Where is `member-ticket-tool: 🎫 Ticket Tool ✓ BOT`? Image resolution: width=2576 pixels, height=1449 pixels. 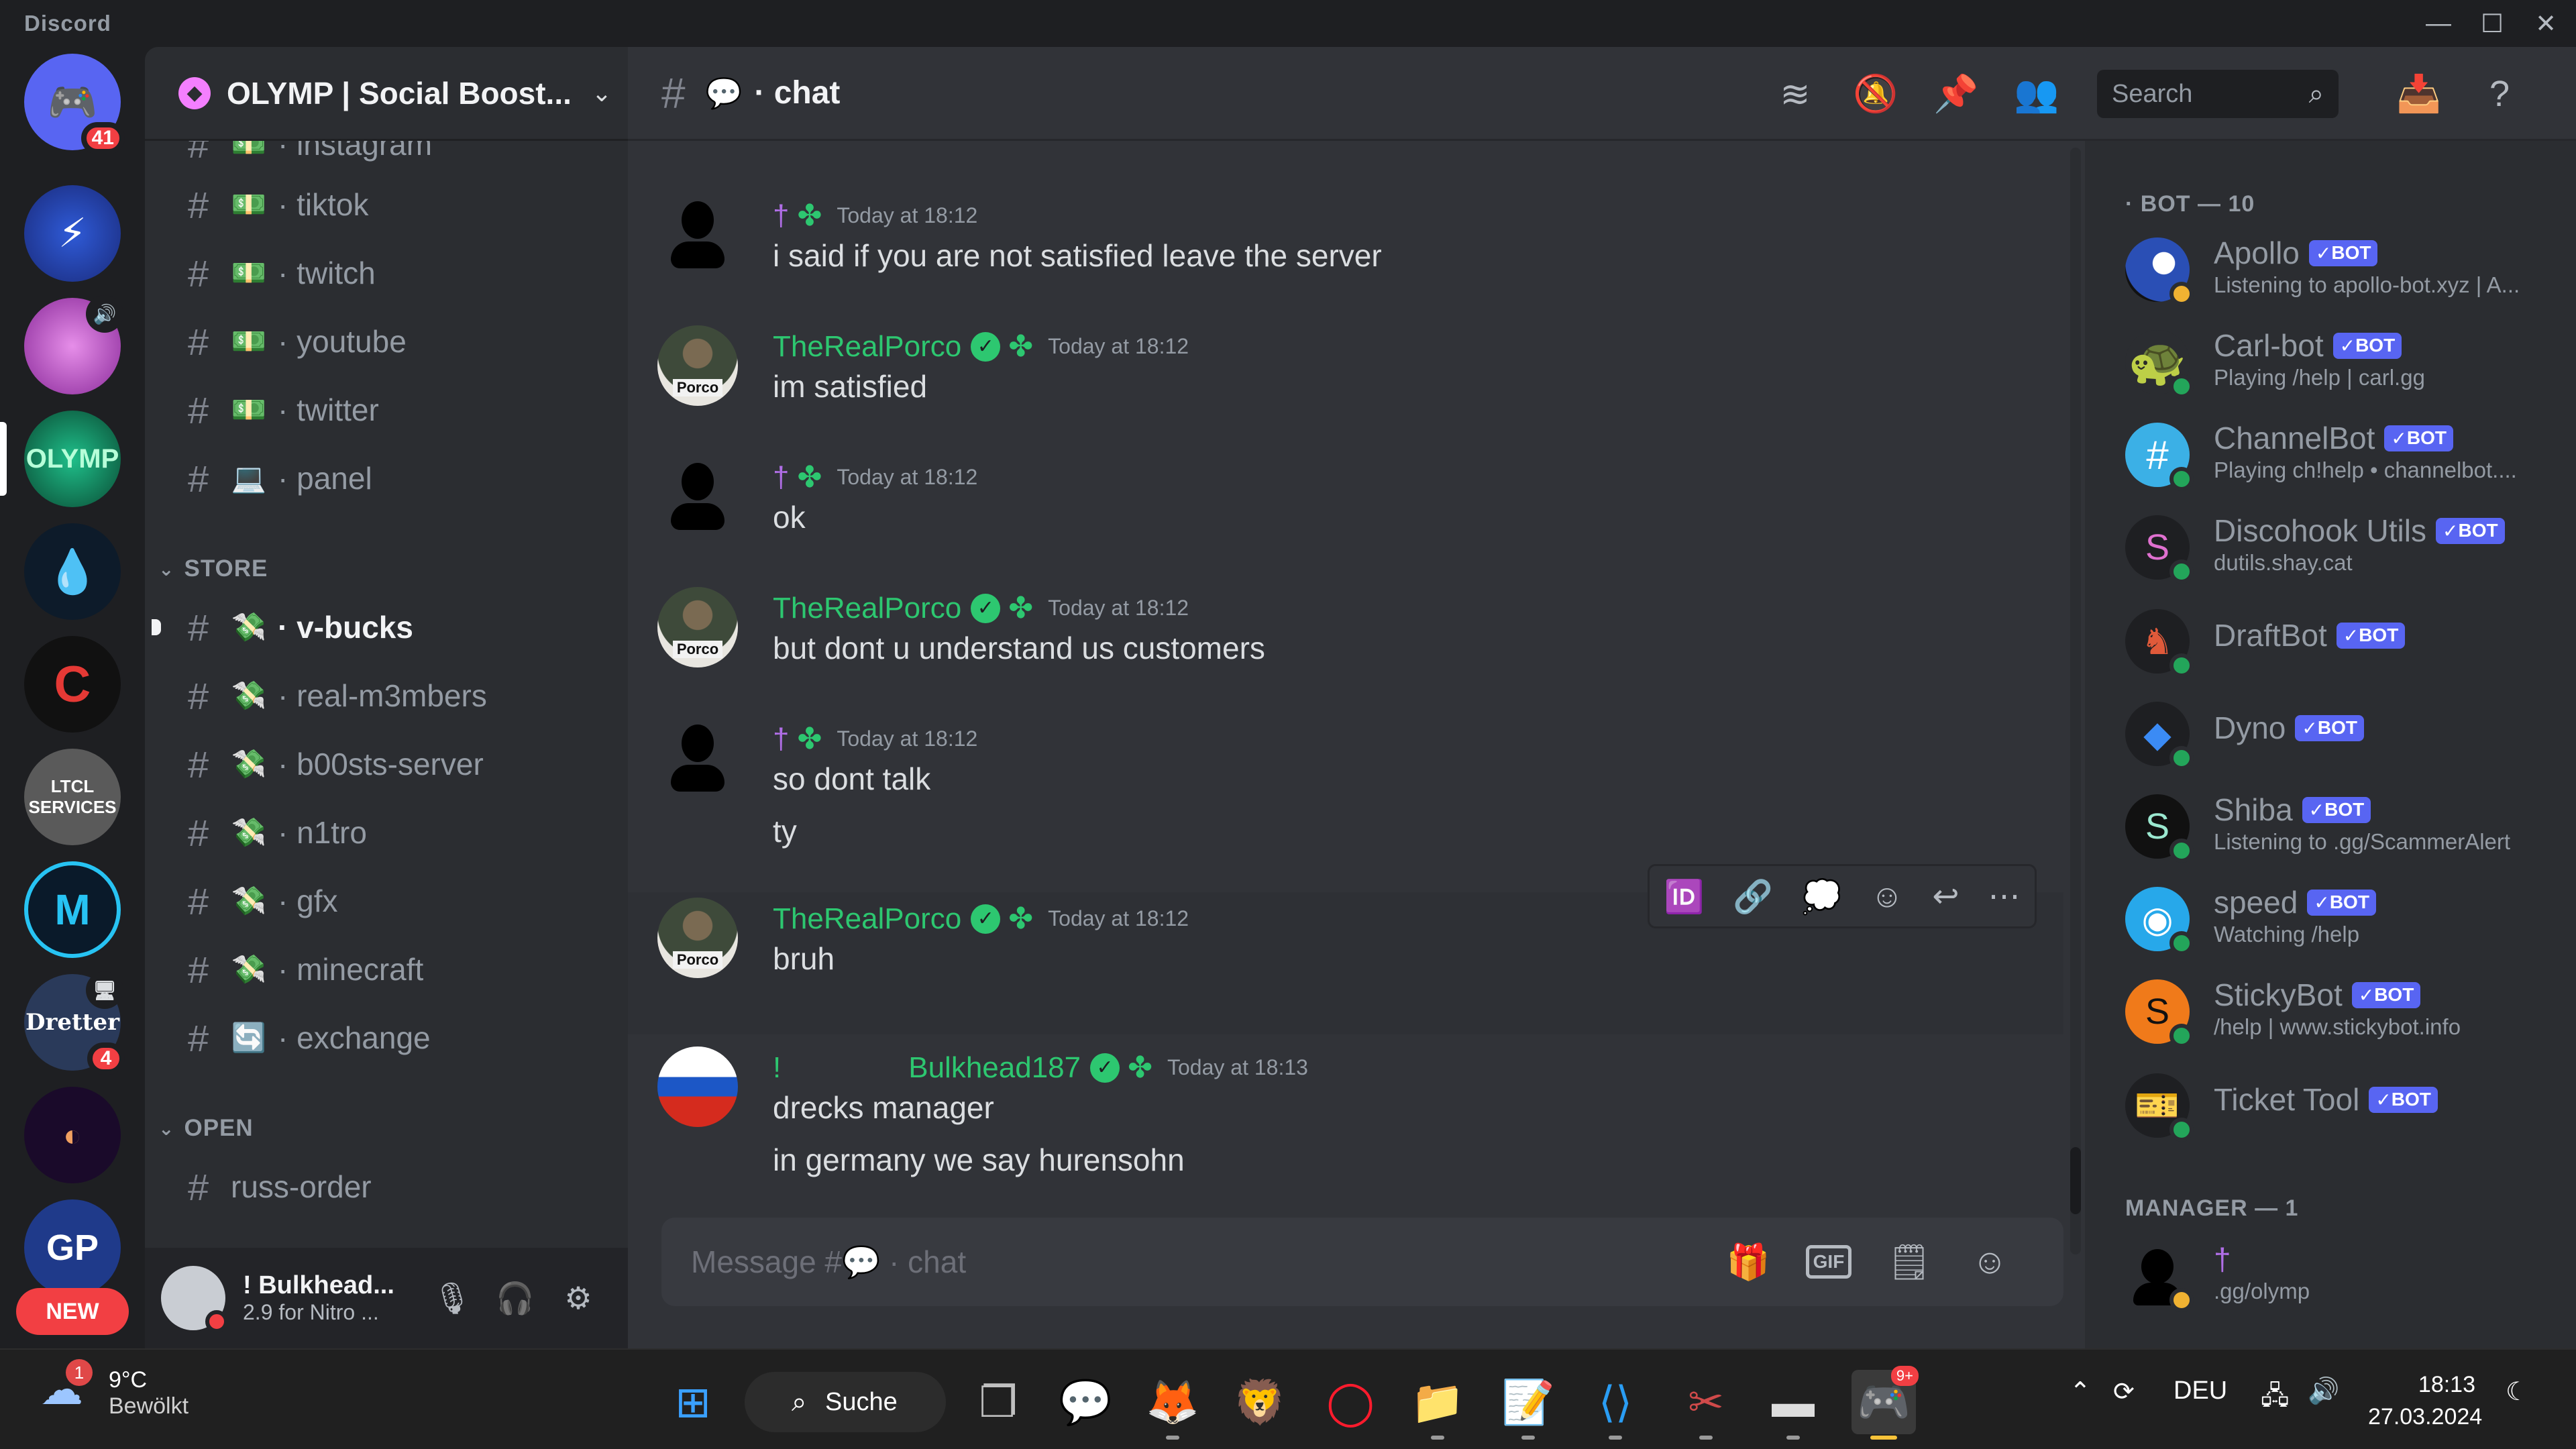 member-ticket-tool: 🎫 Ticket Tool ✓ BOT is located at coordinates (2346, 1104).